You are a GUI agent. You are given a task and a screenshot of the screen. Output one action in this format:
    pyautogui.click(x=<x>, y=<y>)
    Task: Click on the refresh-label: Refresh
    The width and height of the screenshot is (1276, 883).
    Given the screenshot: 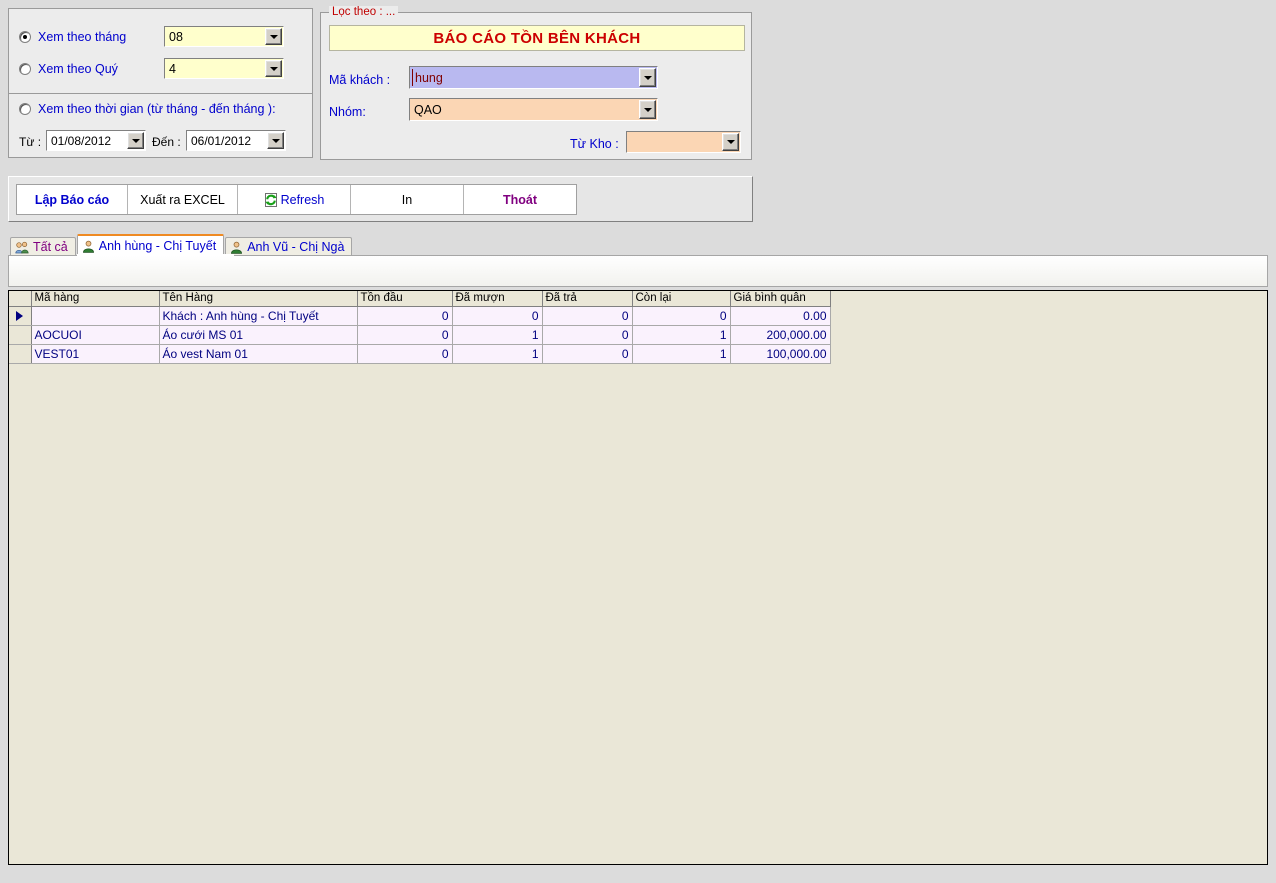 What is the action you would take?
    pyautogui.click(x=302, y=199)
    